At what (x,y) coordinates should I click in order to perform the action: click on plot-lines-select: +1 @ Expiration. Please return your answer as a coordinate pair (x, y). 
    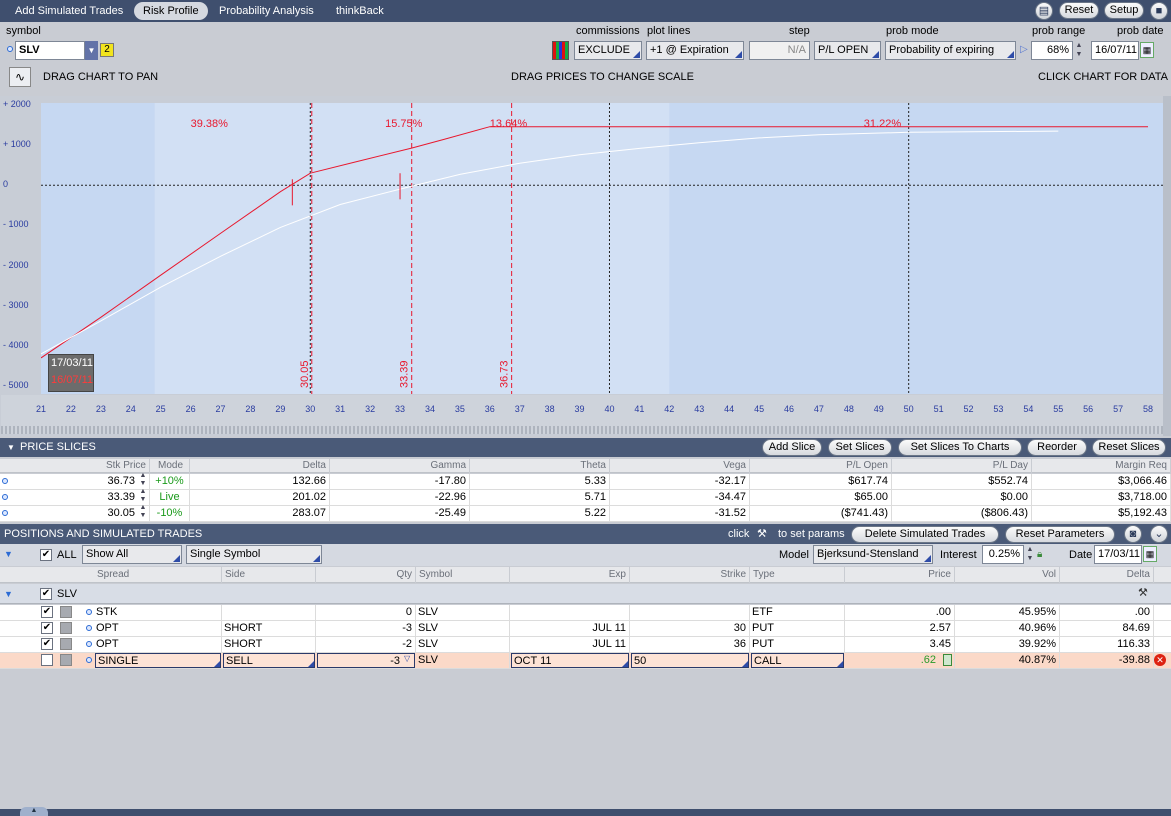
    Looking at the image, I should click on (695, 50).